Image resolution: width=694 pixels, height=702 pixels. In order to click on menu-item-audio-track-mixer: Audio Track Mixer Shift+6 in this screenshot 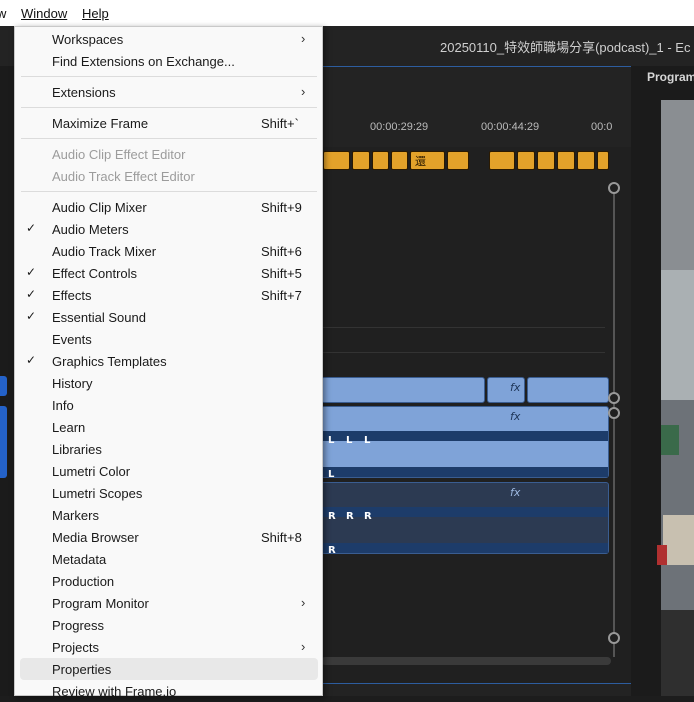, I will do `click(168, 251)`.